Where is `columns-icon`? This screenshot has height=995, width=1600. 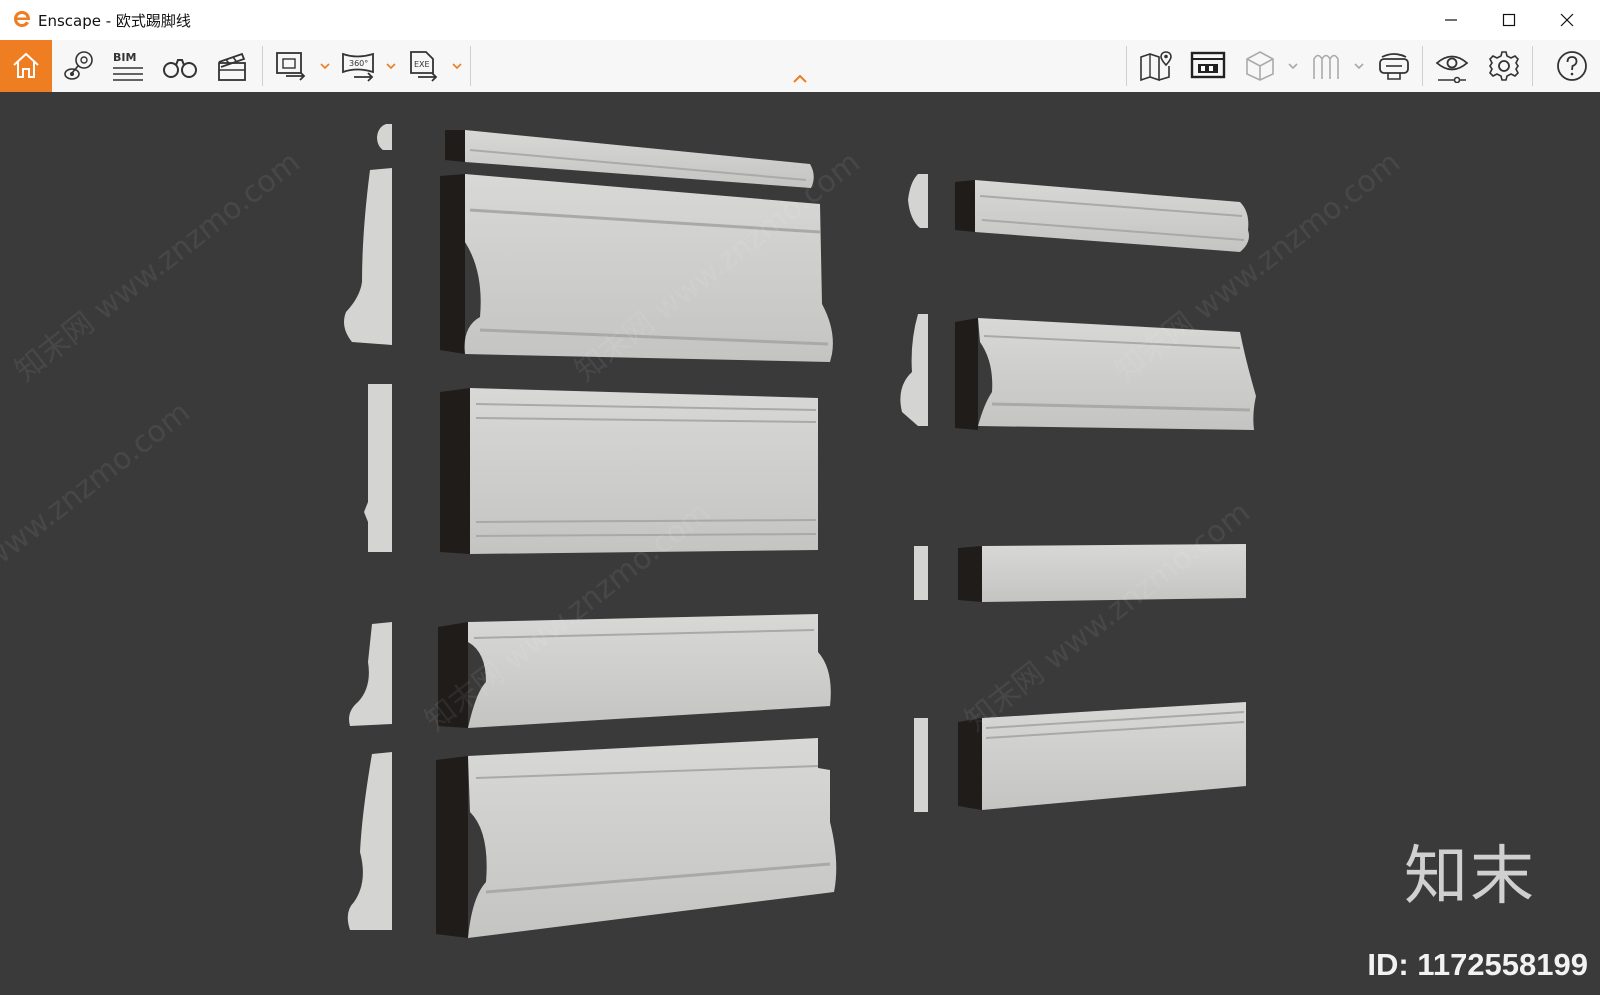
columns-icon is located at coordinates (1326, 66).